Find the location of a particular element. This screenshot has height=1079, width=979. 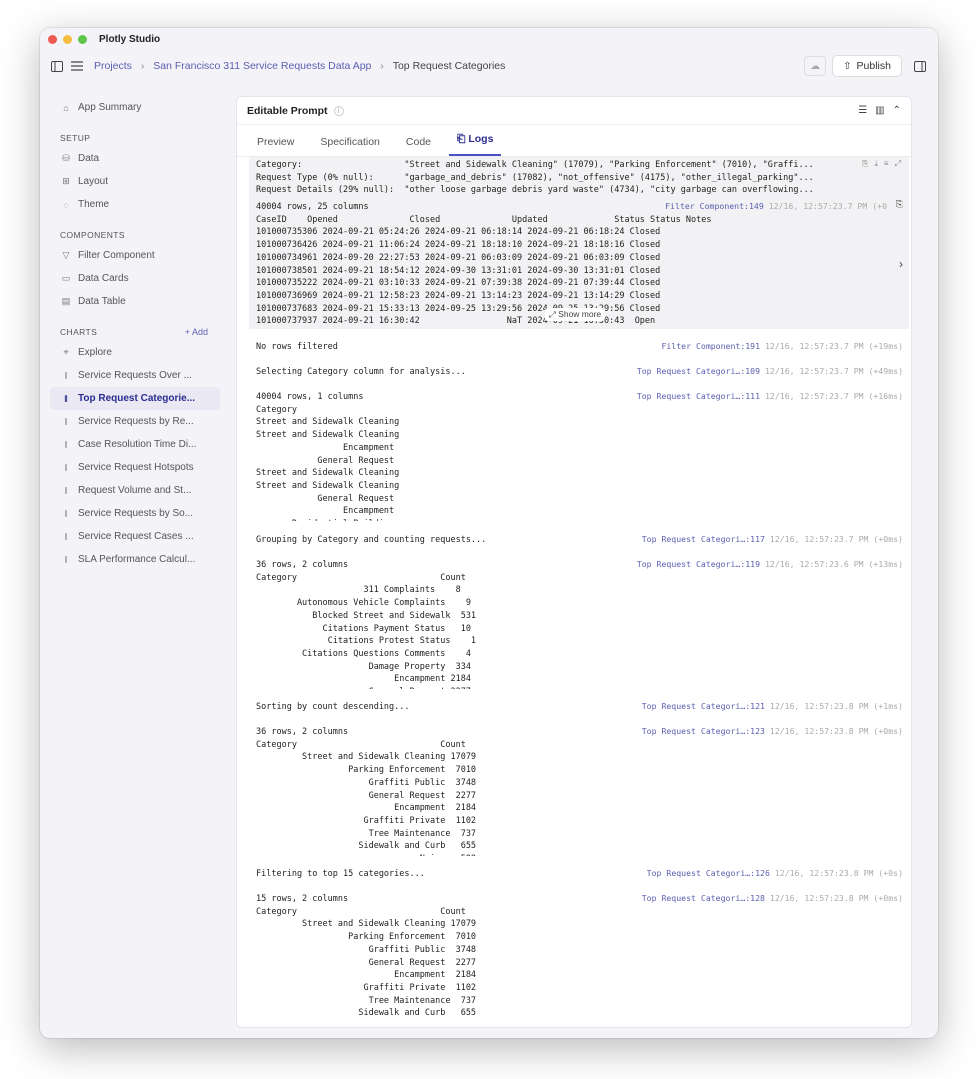

copy-icon: ⎘ is located at coordinates (865, 164).